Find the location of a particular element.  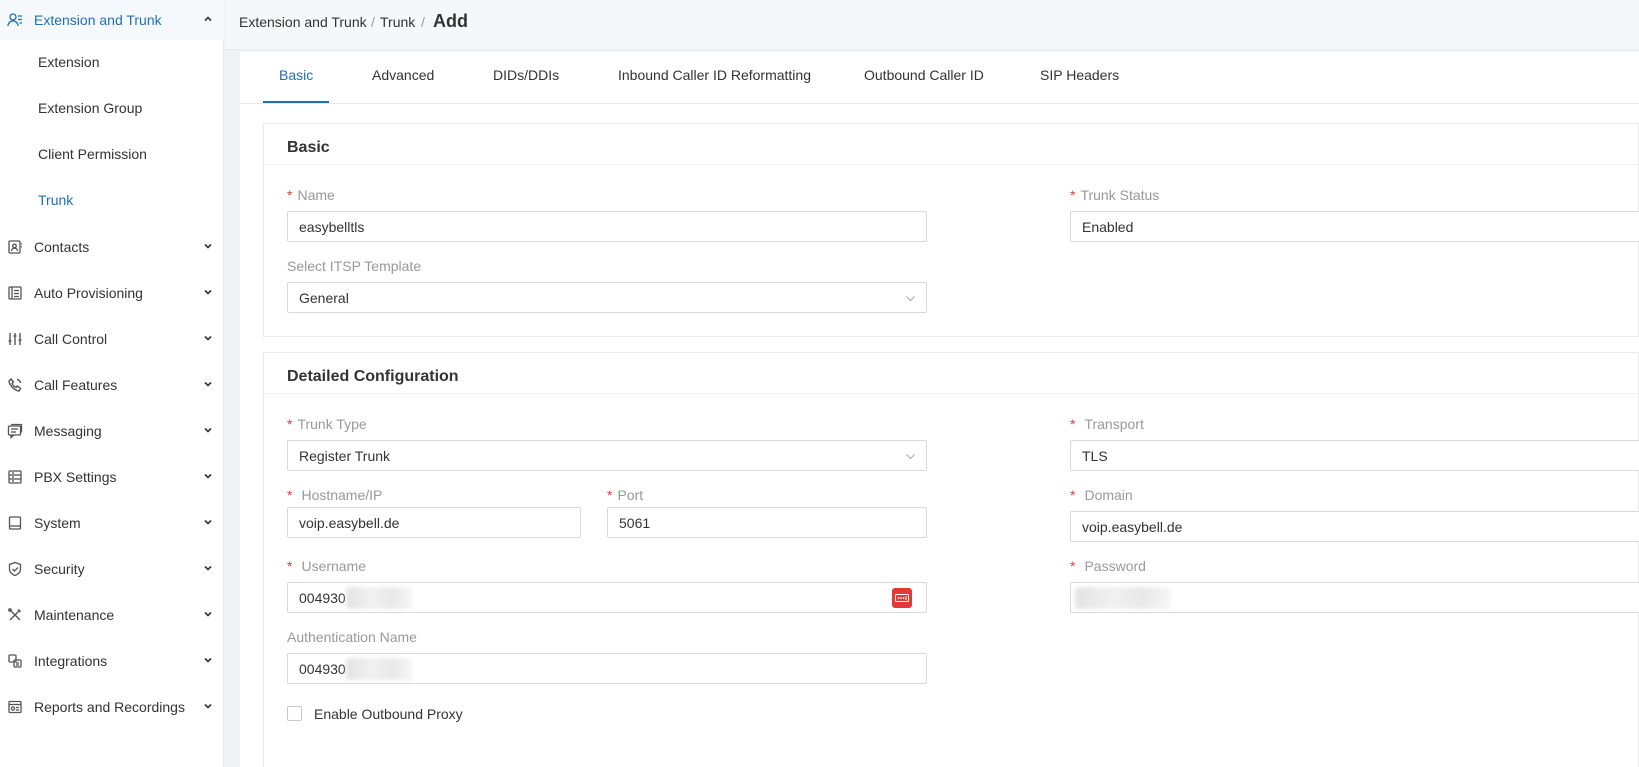

chevron-up-icon is located at coordinates (208, 19).